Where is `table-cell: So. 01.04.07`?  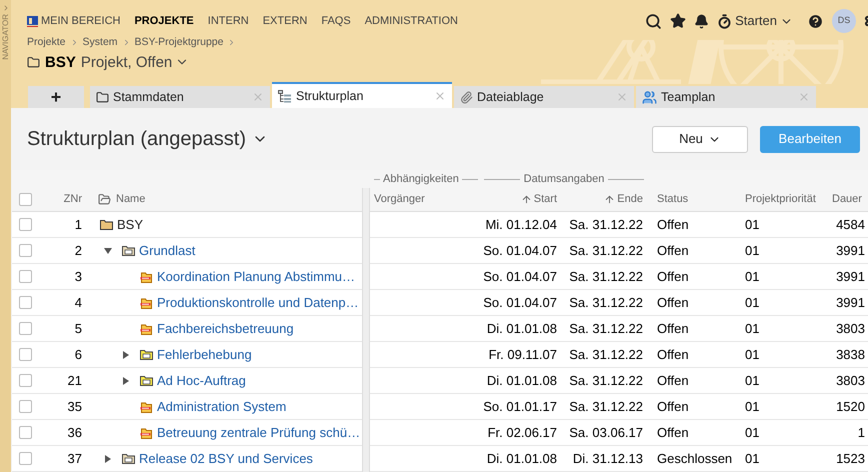
table-cell: So. 01.04.07 is located at coordinates (520, 277).